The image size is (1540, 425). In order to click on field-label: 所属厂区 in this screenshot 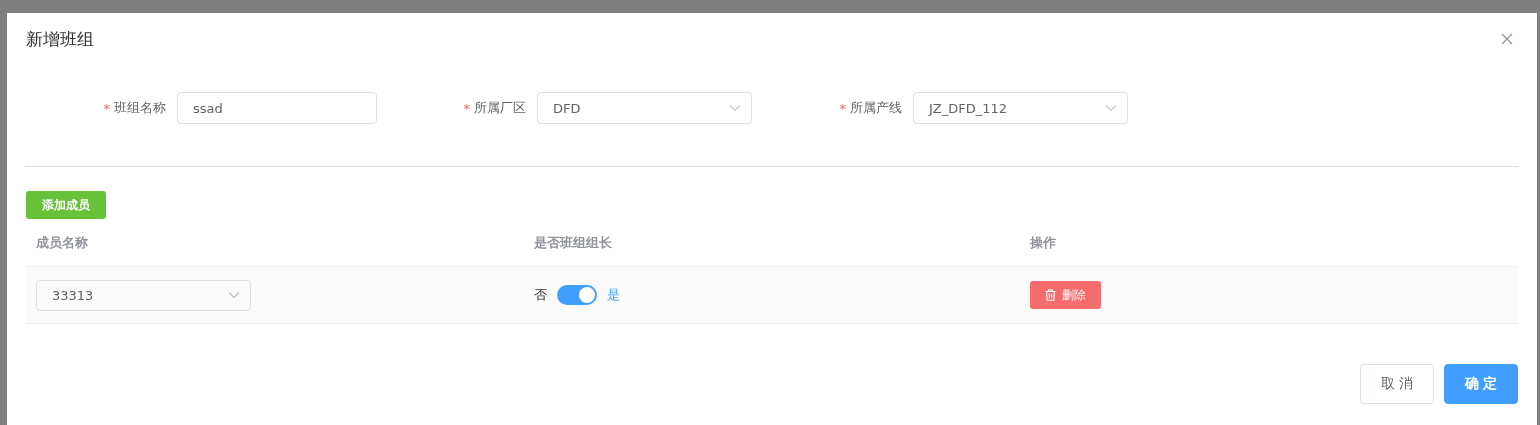, I will do `click(500, 108)`.